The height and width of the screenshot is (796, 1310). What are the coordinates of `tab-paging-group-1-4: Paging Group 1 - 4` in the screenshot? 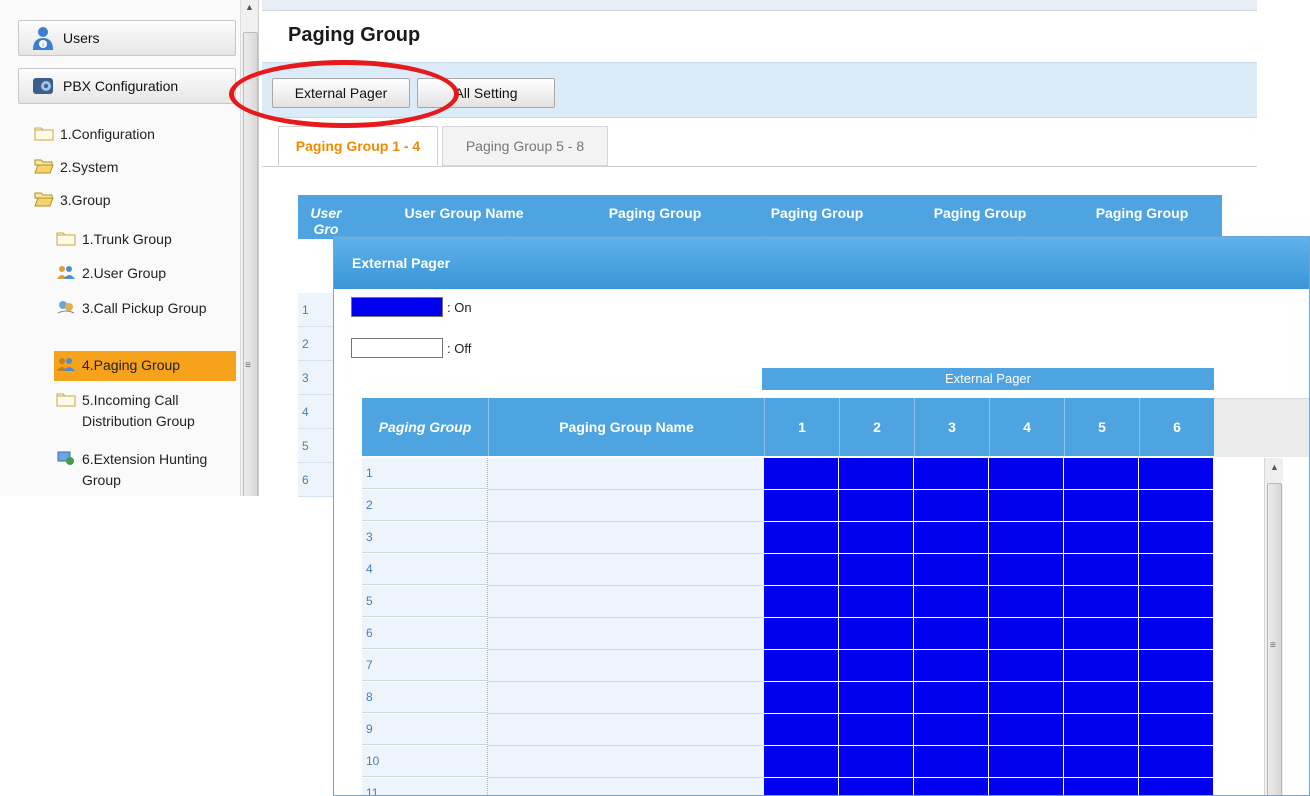 It's located at (358, 146).